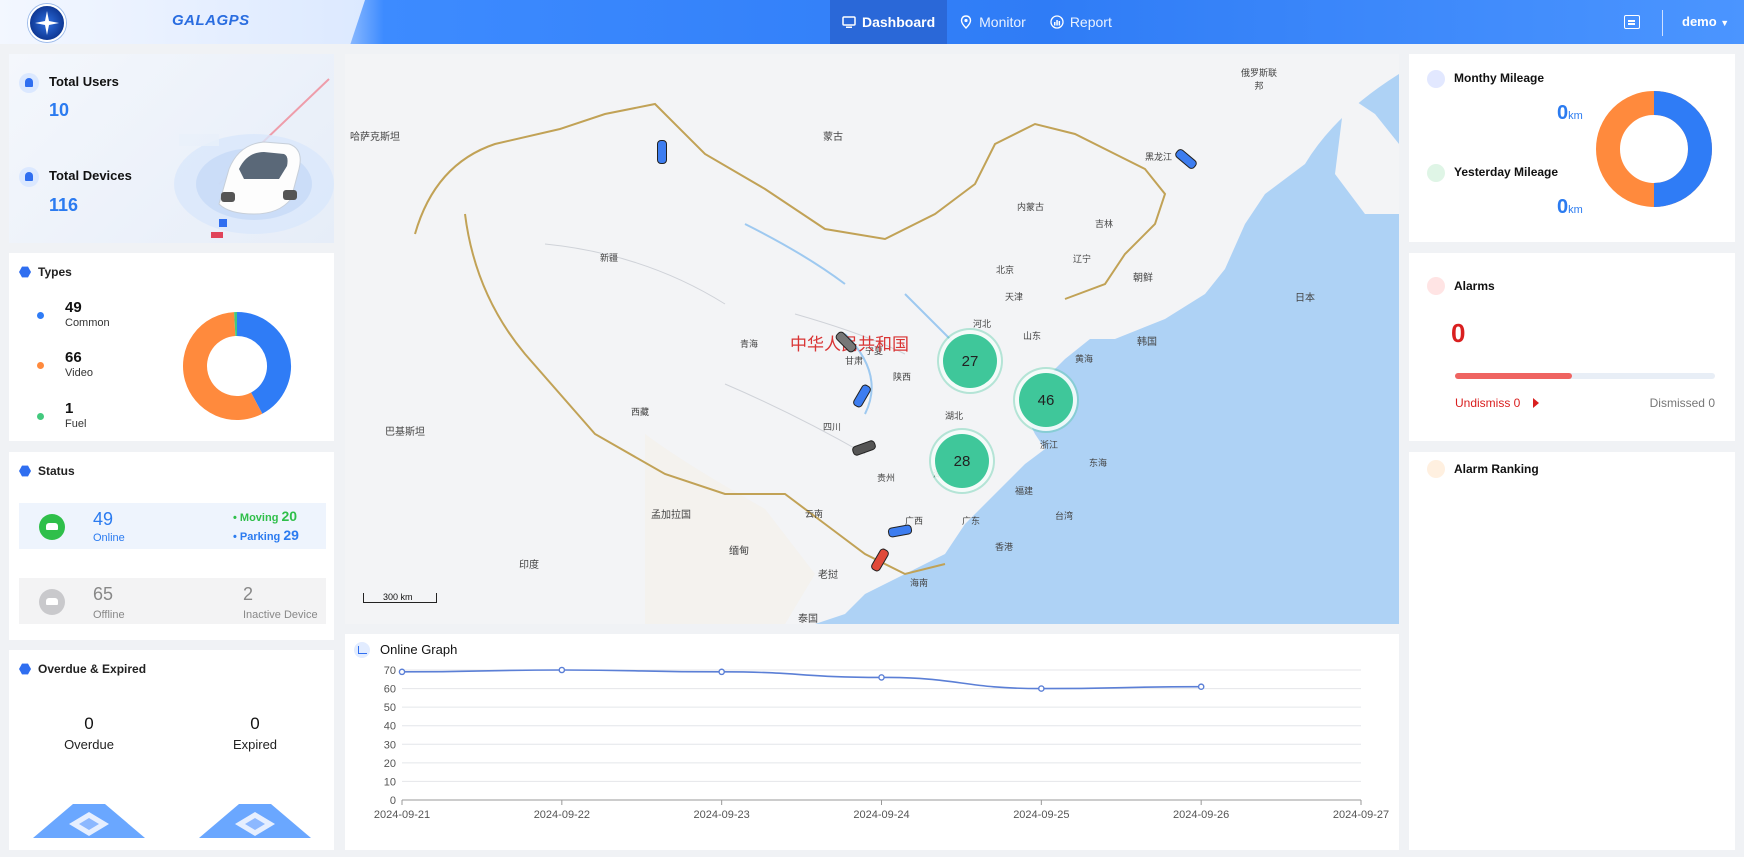 The height and width of the screenshot is (857, 1744). I want to click on nav-monitor-label: Monitor, so click(1002, 22).